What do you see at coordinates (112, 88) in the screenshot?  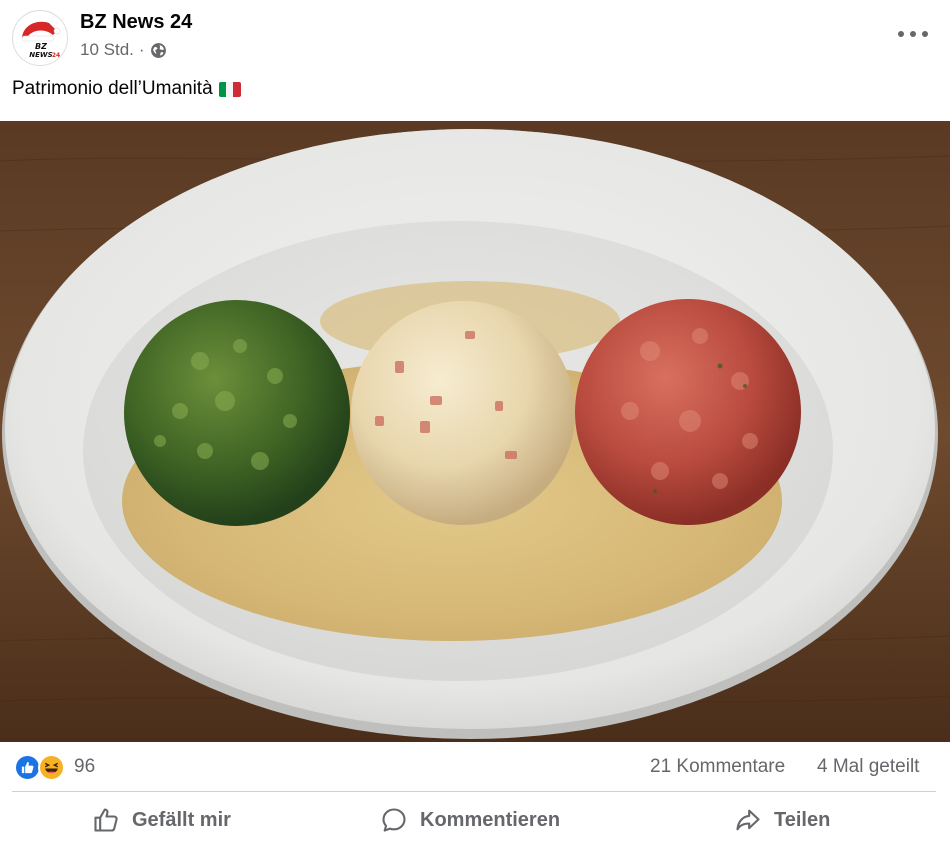 I see `caption-text: Patrimonio dell’Umanità` at bounding box center [112, 88].